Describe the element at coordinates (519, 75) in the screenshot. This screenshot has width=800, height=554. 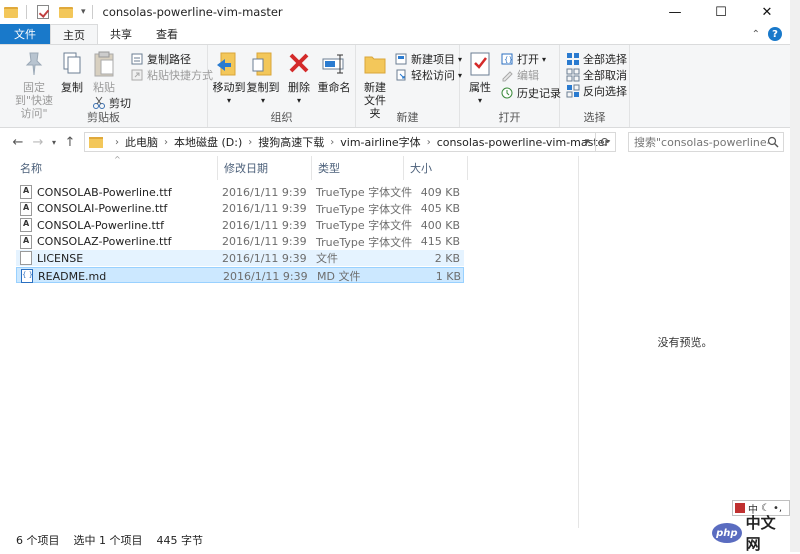
I see `edit-button: 编辑` at that location.